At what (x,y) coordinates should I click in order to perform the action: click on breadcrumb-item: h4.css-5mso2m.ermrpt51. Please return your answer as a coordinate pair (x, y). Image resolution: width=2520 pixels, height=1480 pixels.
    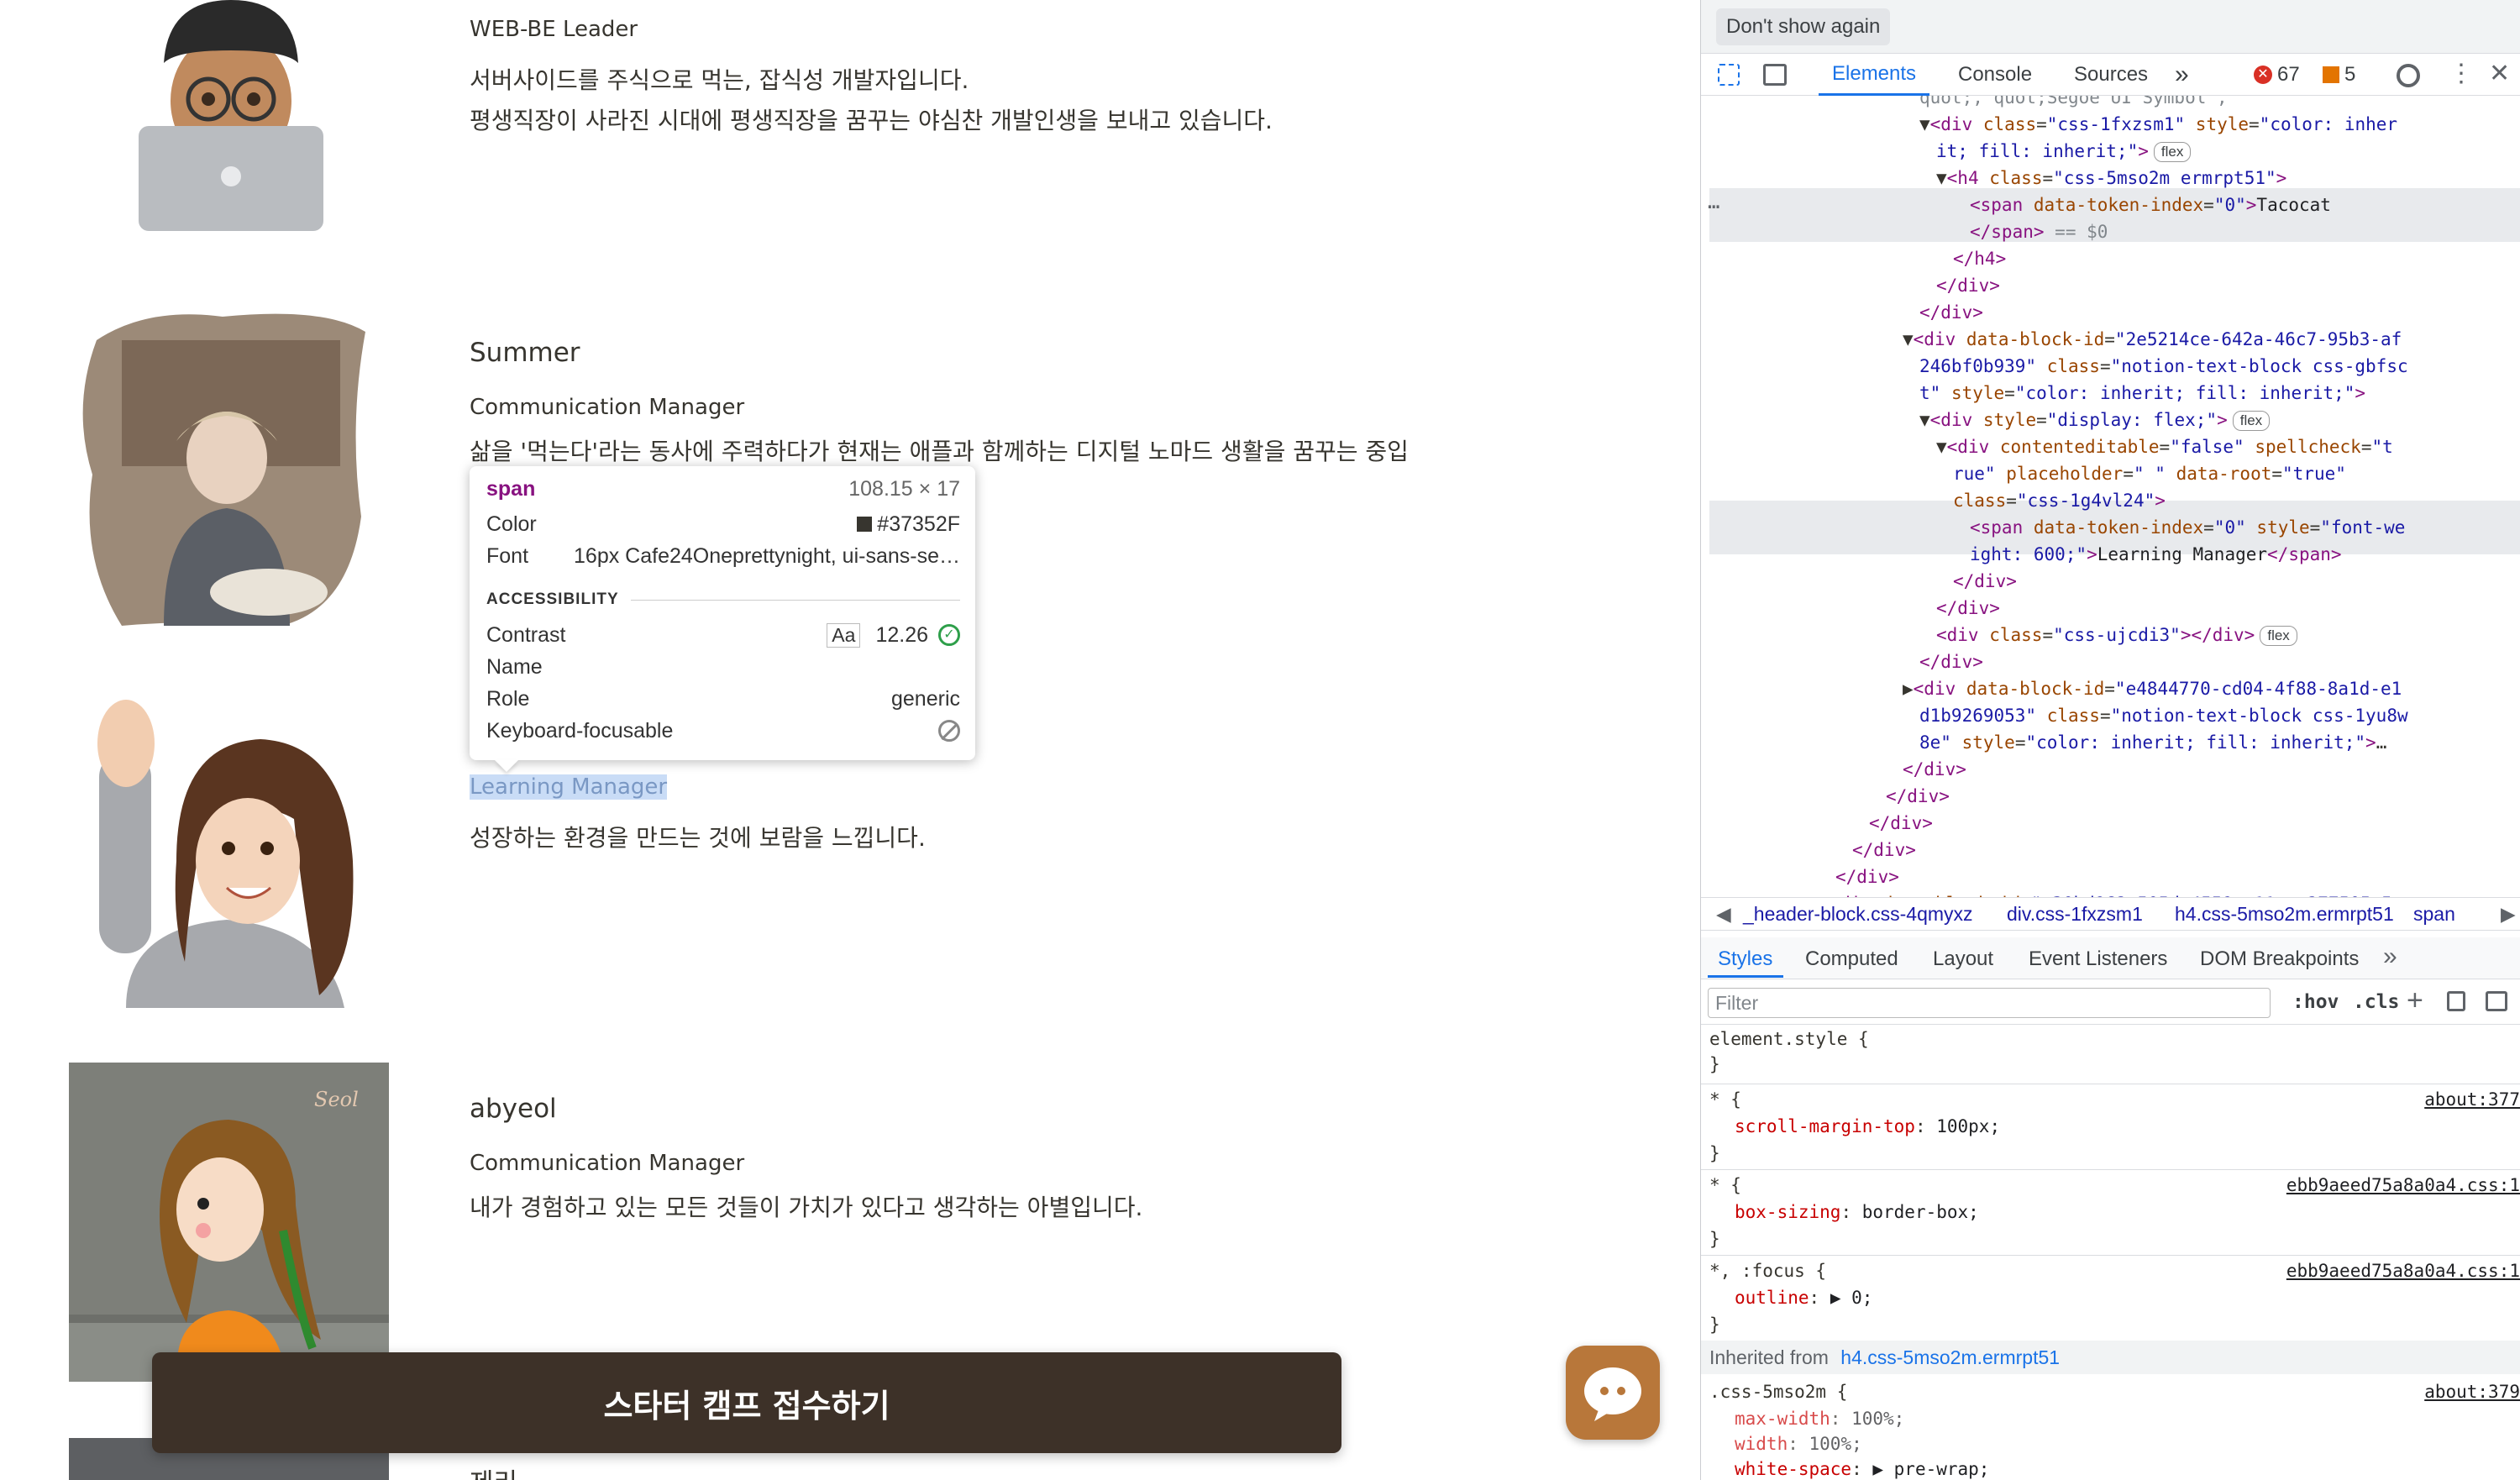
    Looking at the image, I should click on (2284, 914).